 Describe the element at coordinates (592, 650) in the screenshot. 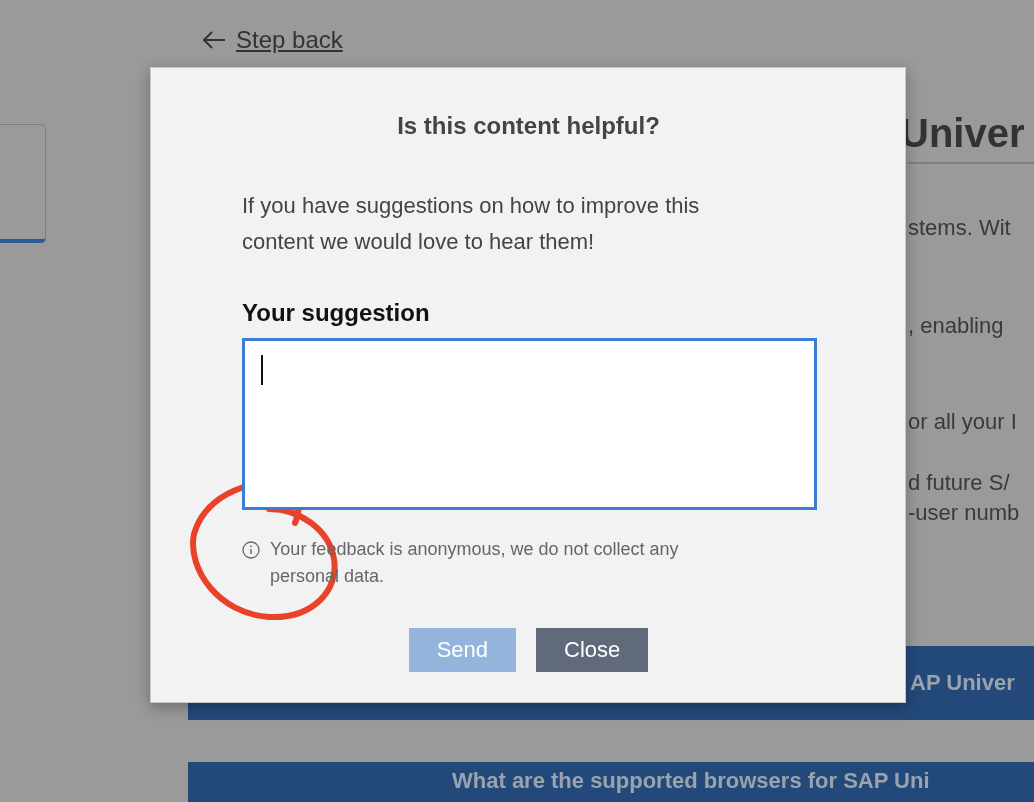

I see `close-button: Close` at that location.